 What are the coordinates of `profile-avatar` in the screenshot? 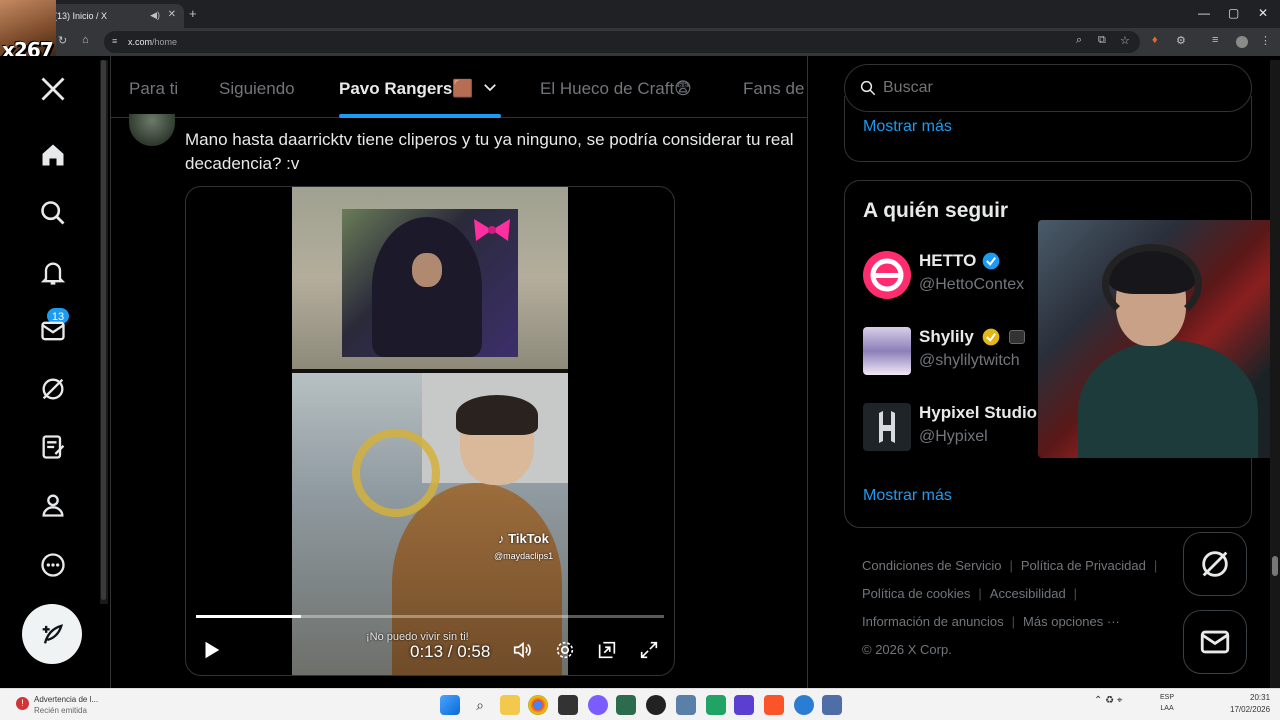 It's located at (1242, 42).